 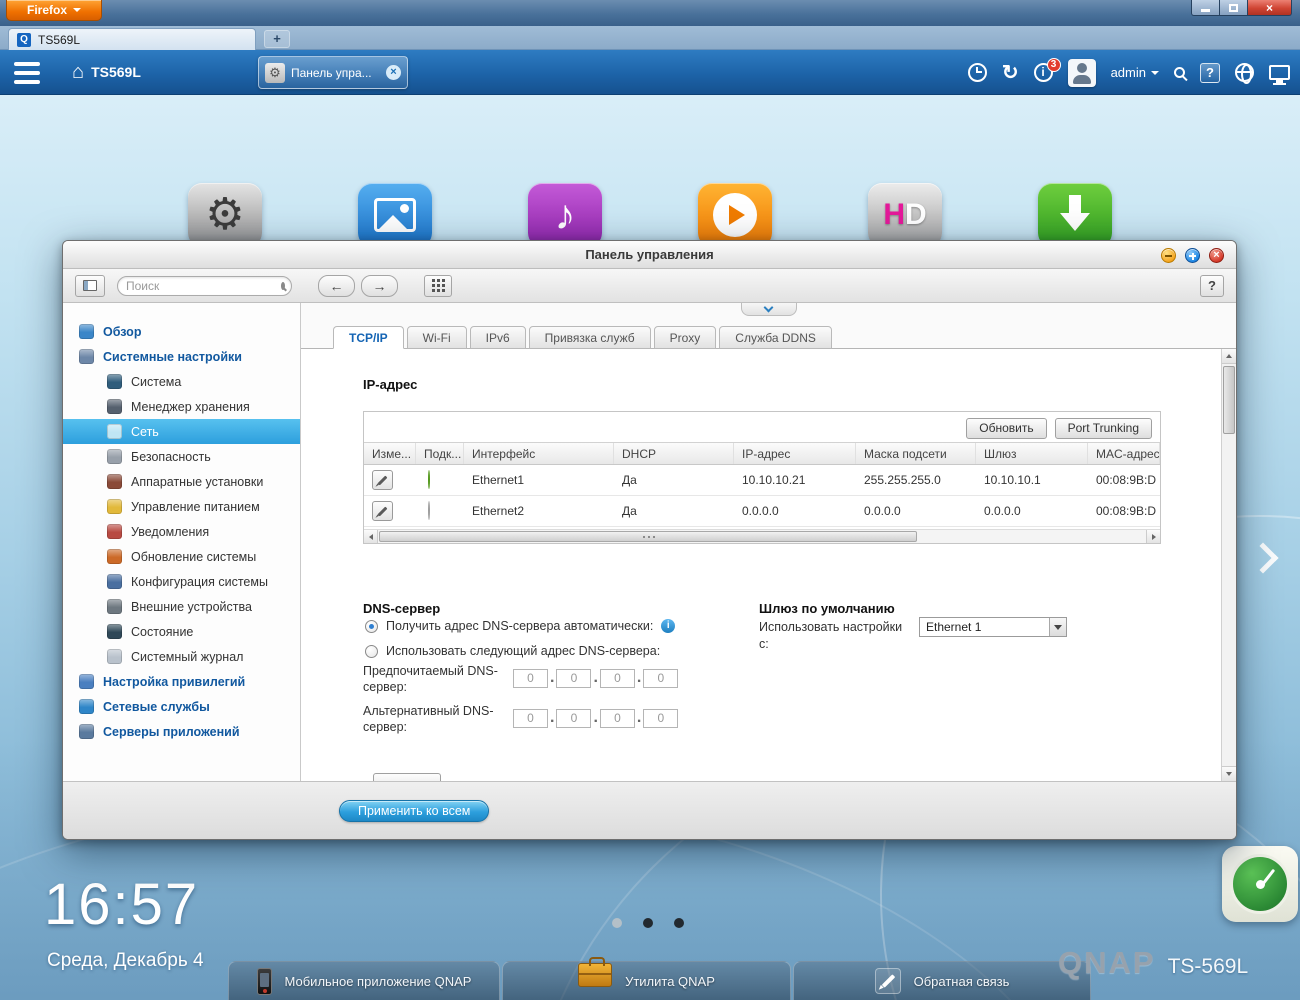 I want to click on sidebar-item-label: Уведомления, so click(x=170, y=531).